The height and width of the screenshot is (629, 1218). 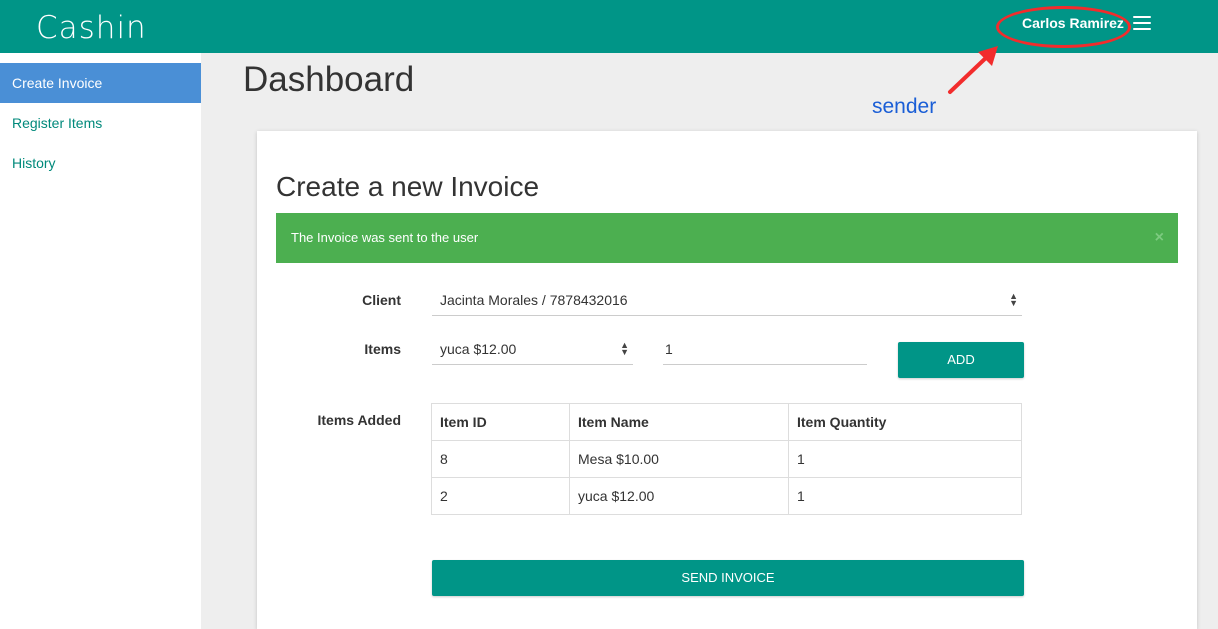 What do you see at coordinates (904, 106) in the screenshot?
I see `annotation-label: sender` at bounding box center [904, 106].